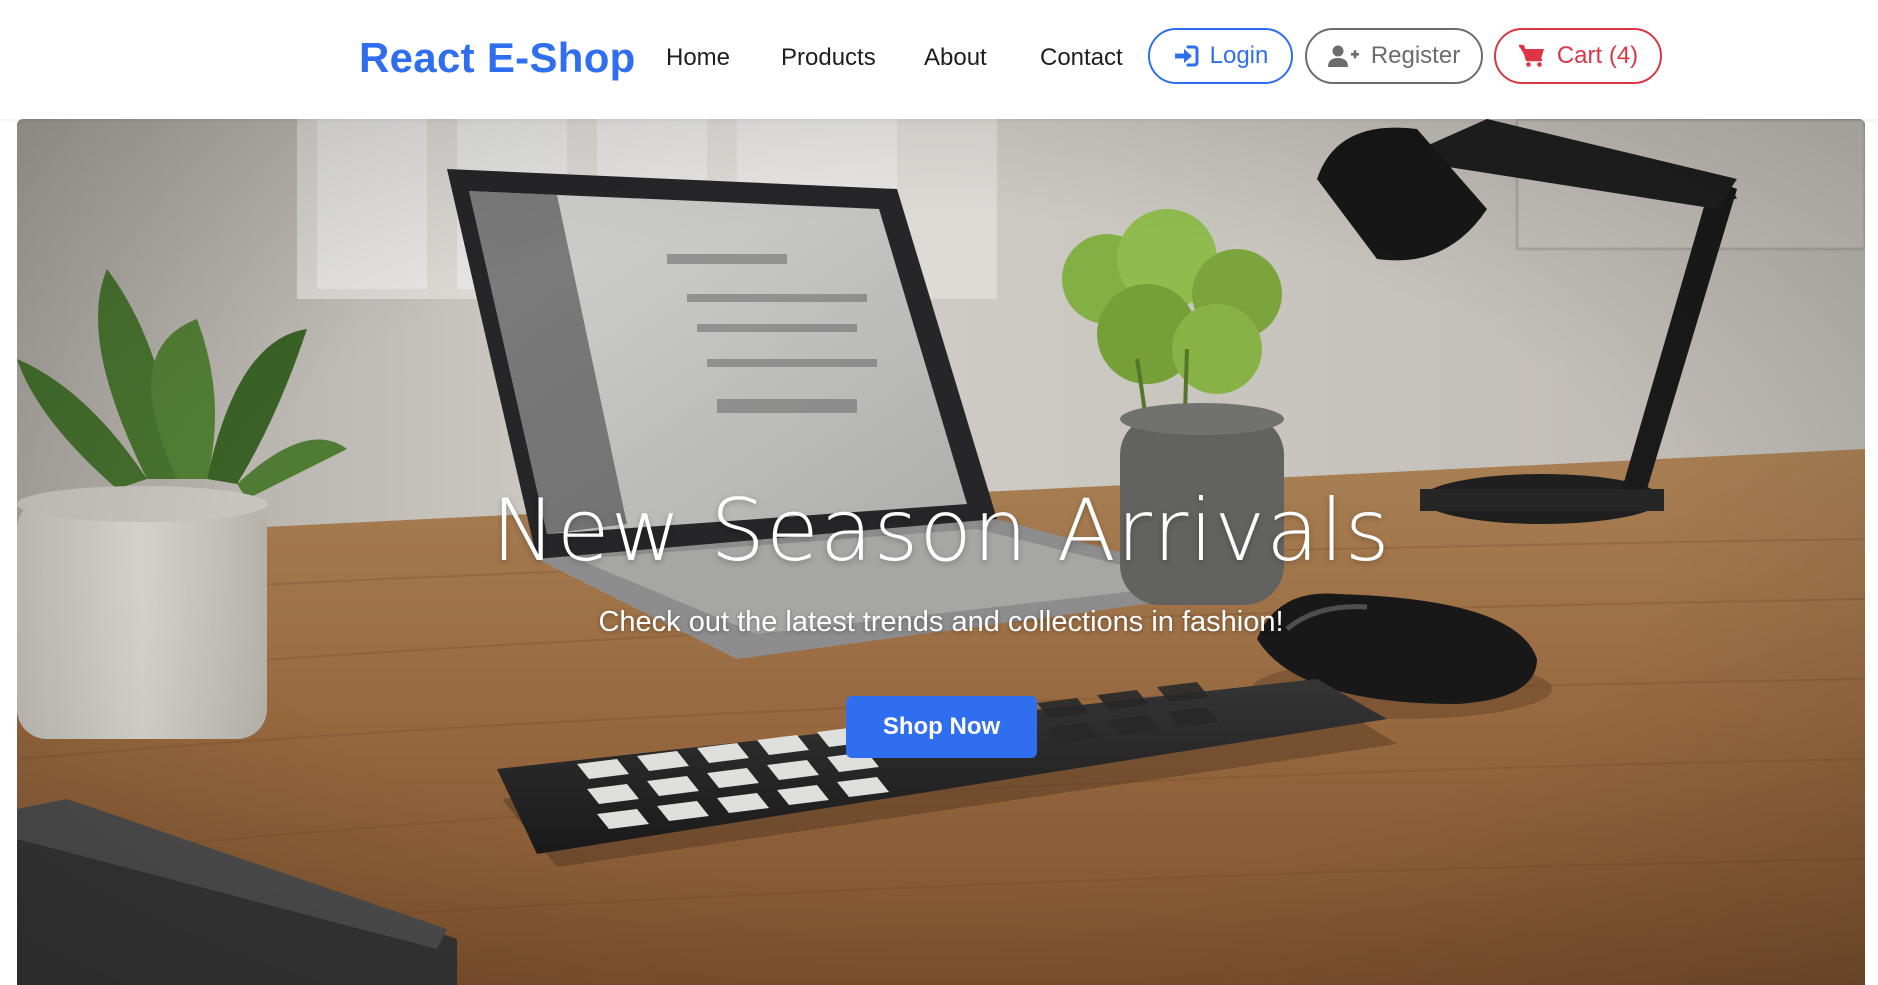 The height and width of the screenshot is (985, 1878). Describe the element at coordinates (497, 58) in the screenshot. I see `brand-logo: React E-Shop` at that location.